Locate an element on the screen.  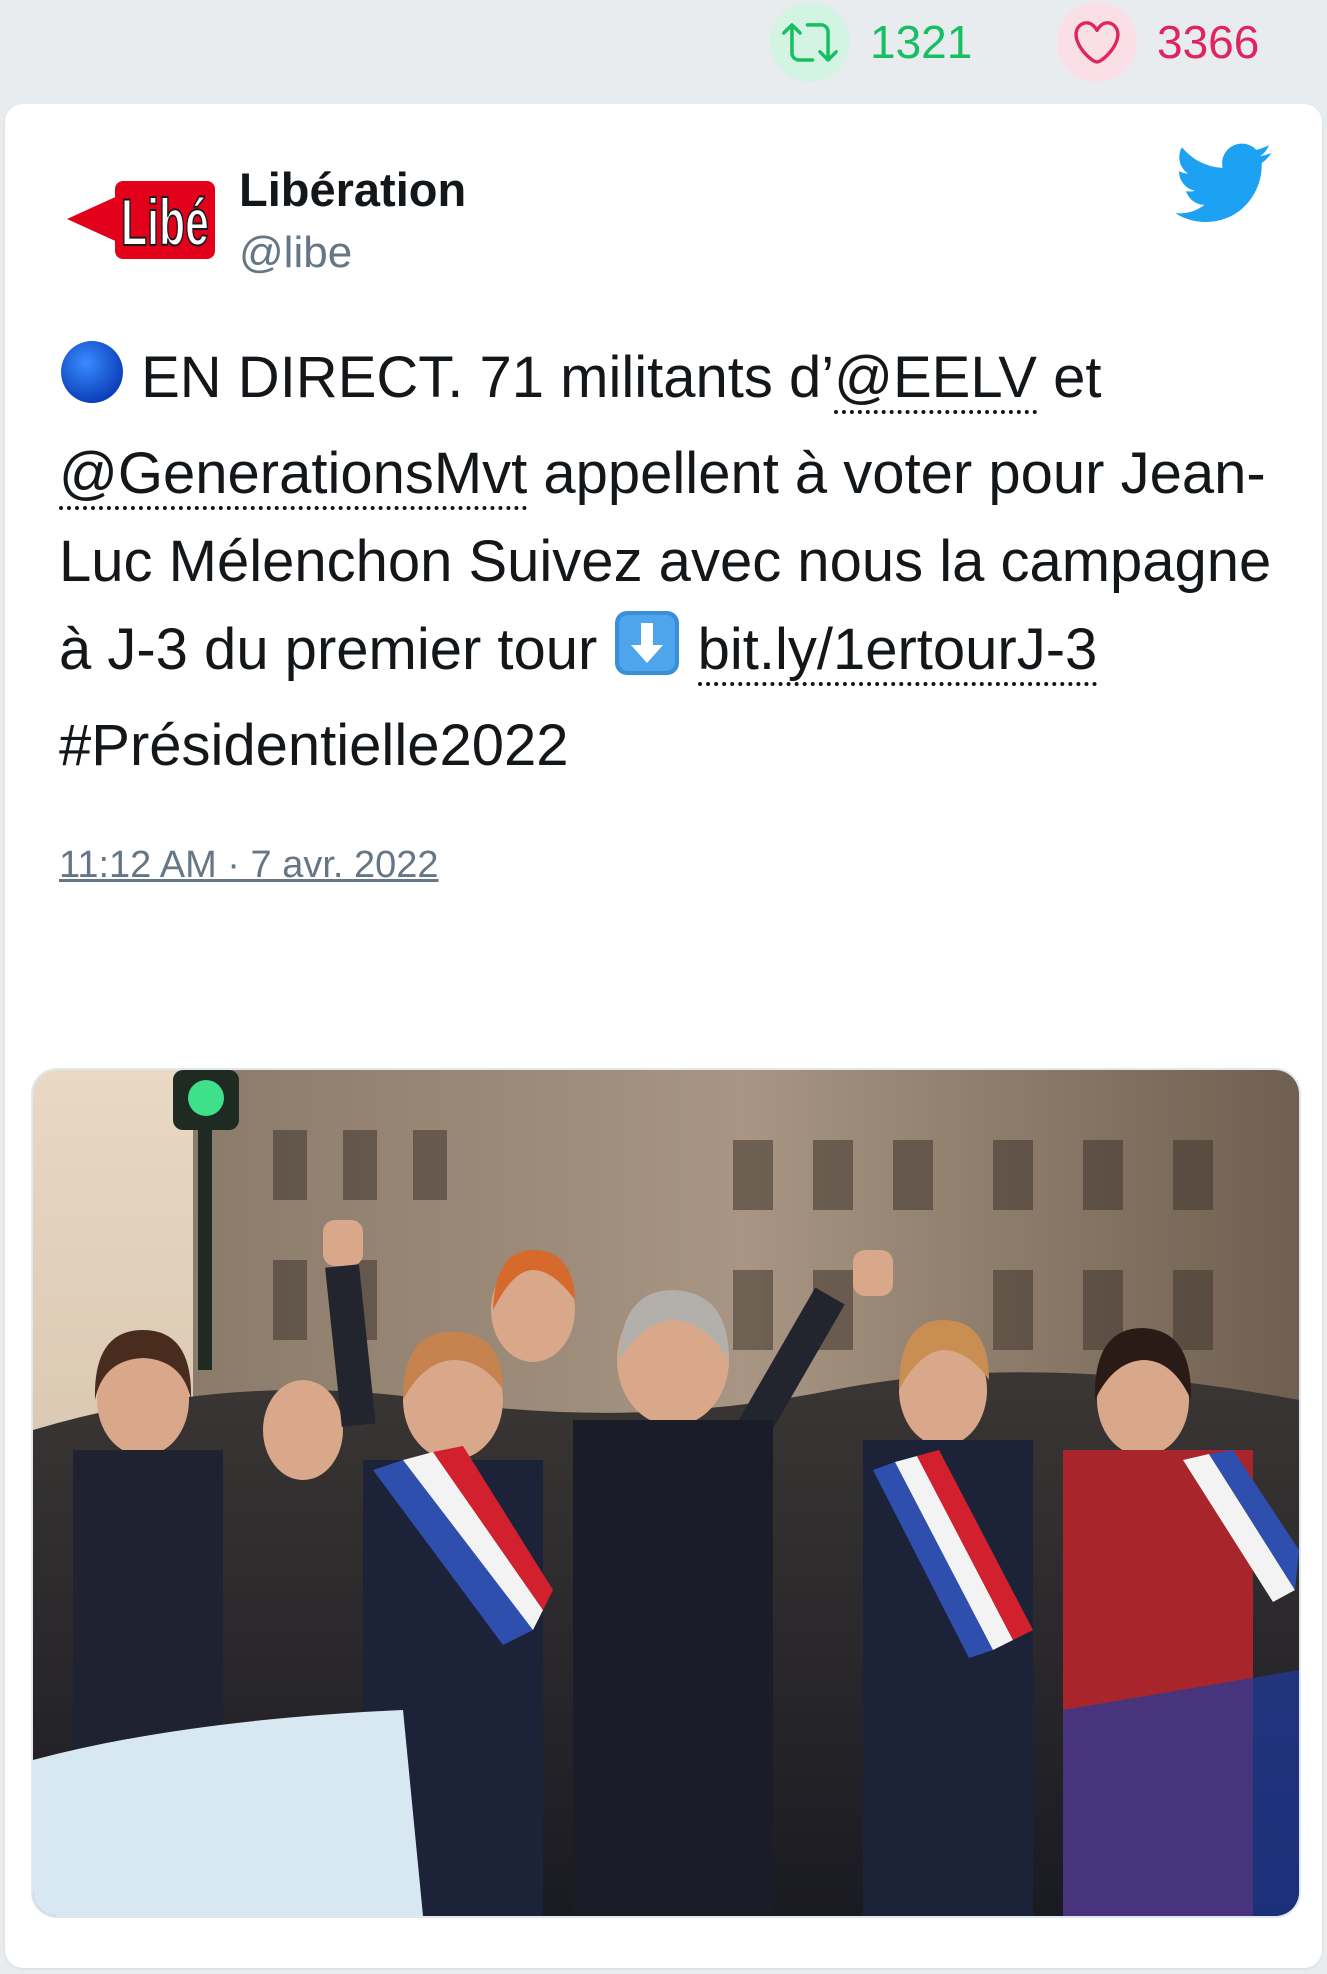
author-handle: @libe is located at coordinates (295, 253).